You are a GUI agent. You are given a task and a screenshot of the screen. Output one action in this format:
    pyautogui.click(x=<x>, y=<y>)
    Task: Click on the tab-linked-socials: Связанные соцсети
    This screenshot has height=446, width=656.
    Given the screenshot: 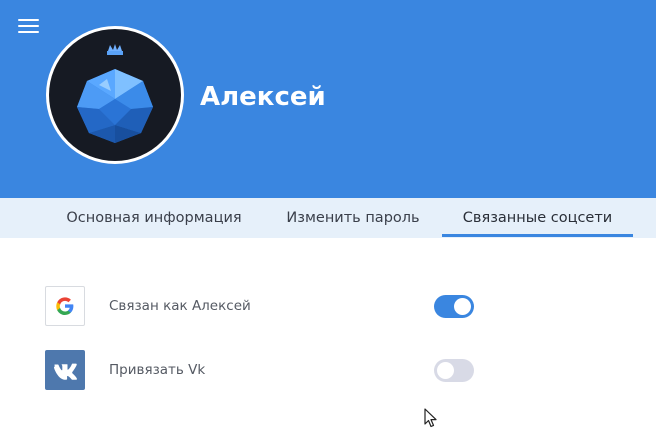 What is the action you would take?
    pyautogui.click(x=537, y=218)
    